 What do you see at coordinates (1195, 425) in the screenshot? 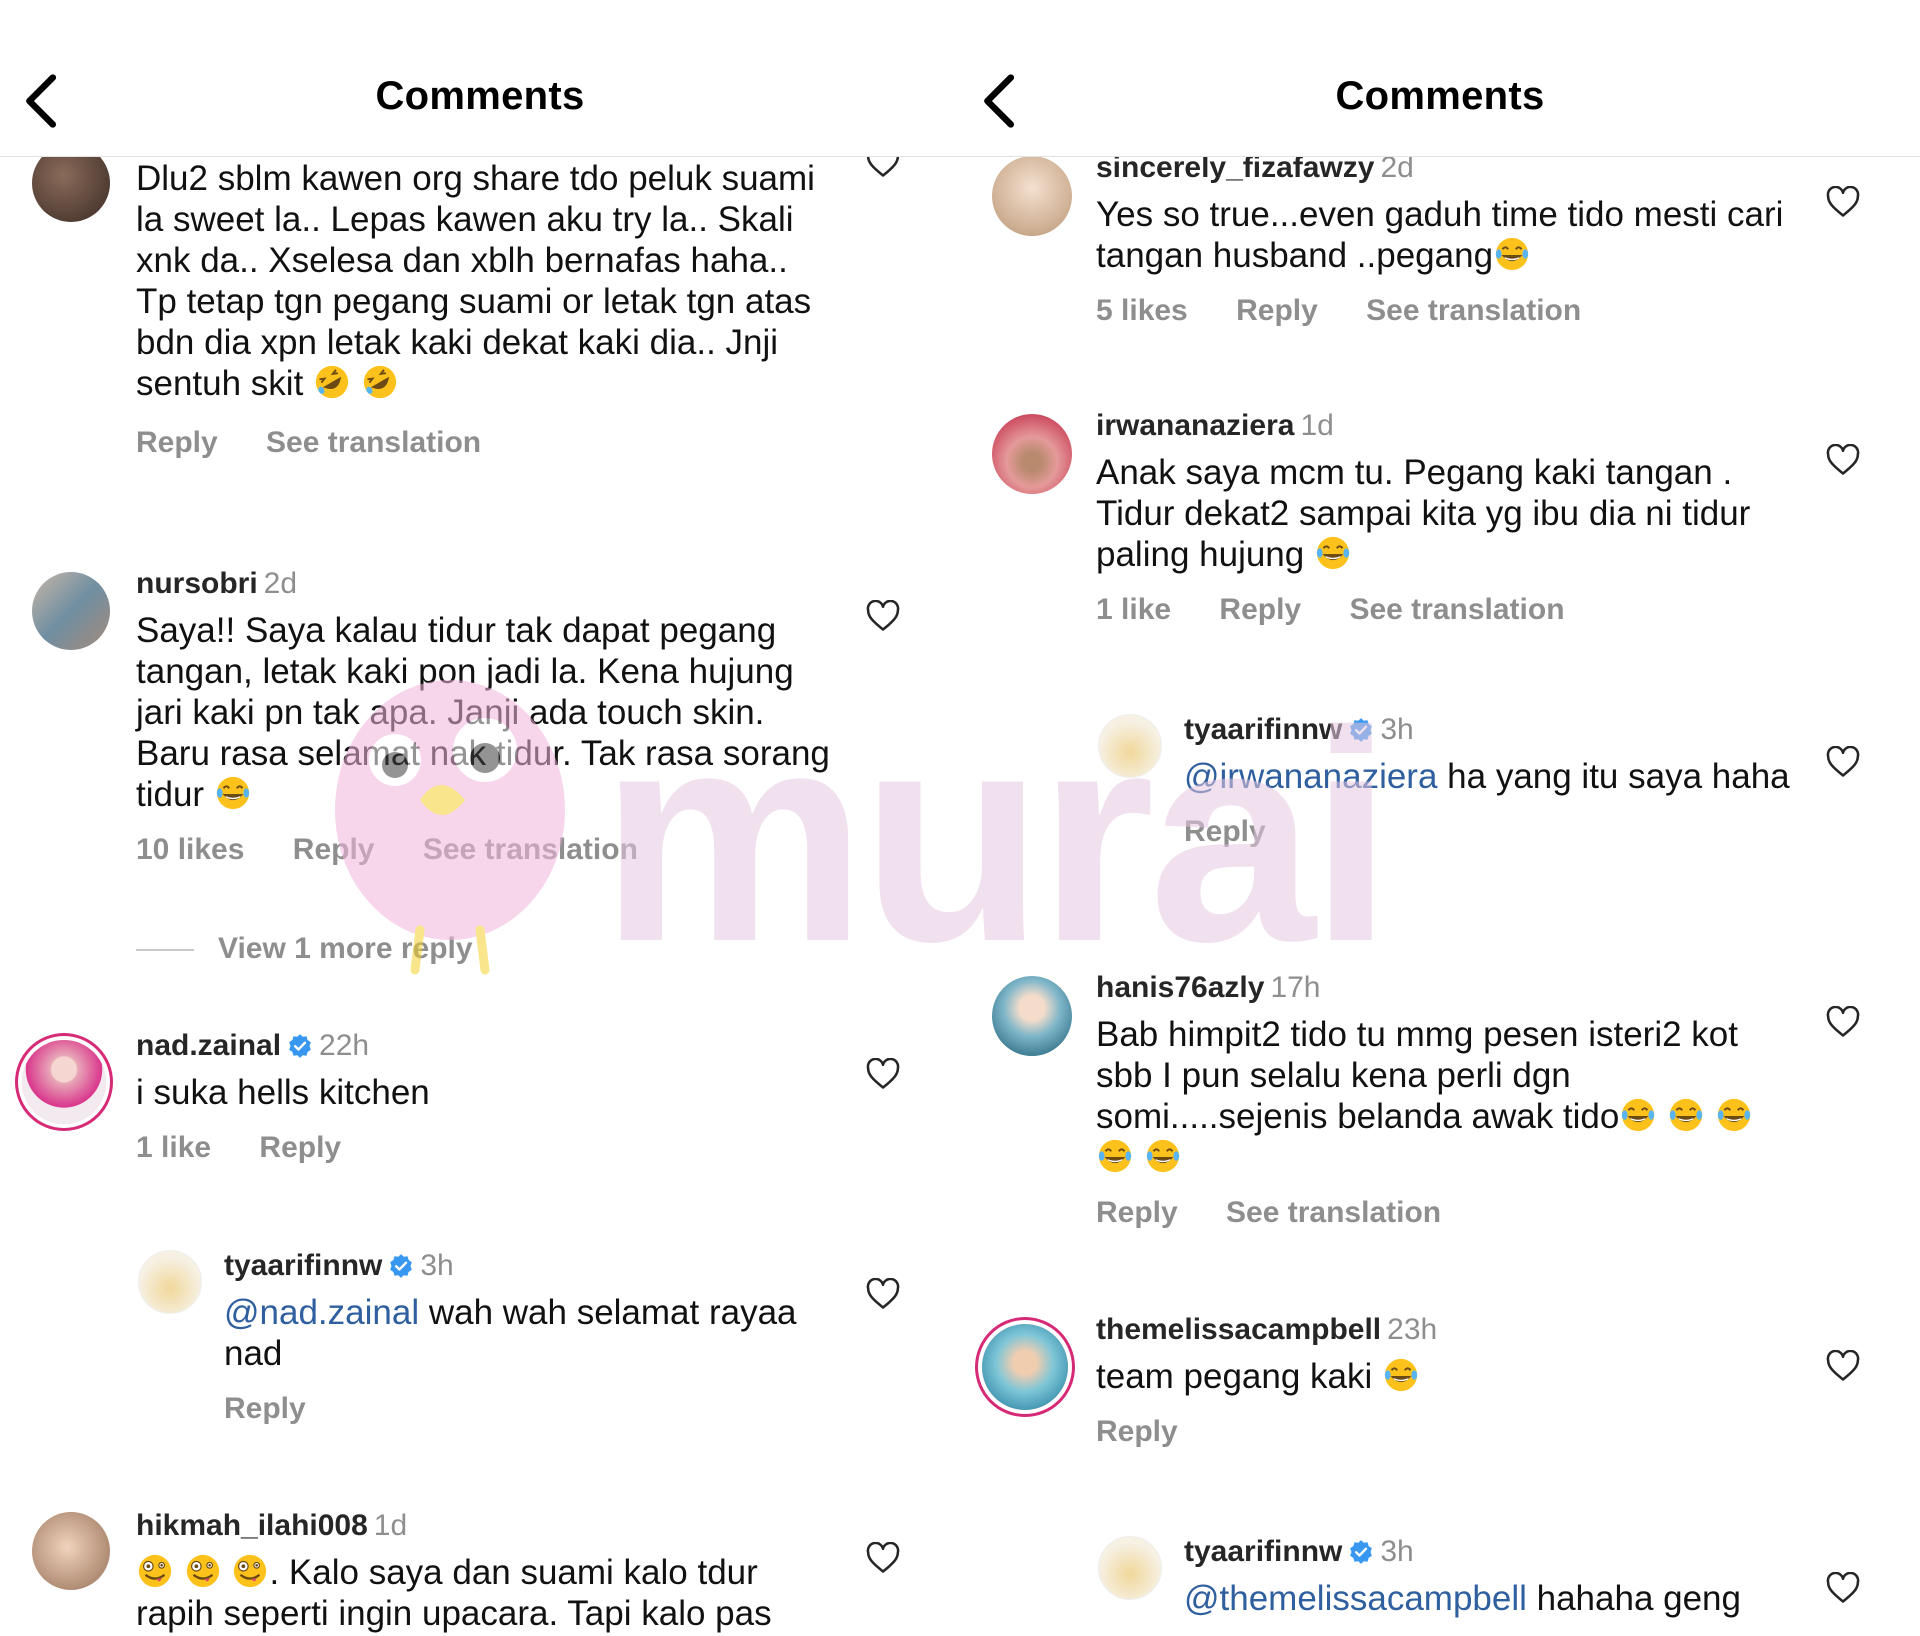
I see `username: irwananaziera` at bounding box center [1195, 425].